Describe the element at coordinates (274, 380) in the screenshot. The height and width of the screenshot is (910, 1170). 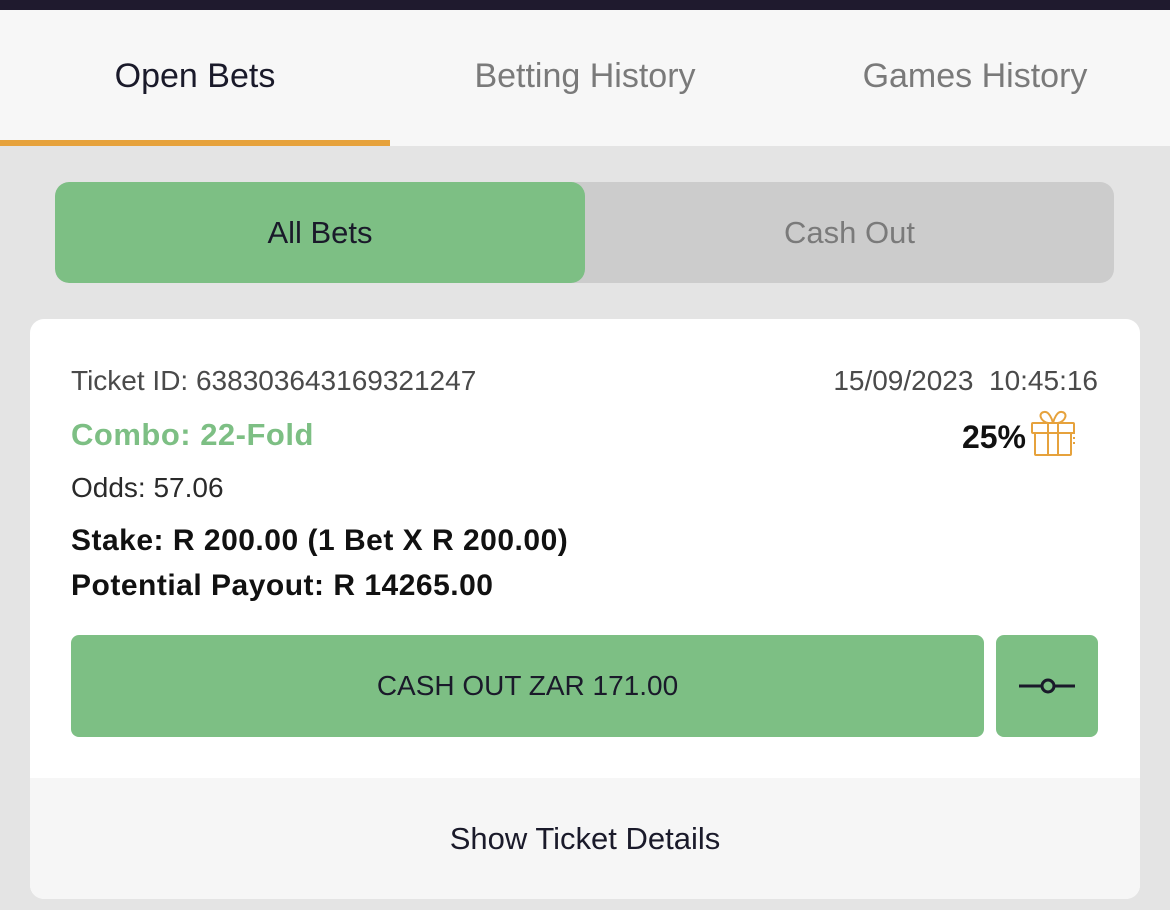
I see `ticket-id: Ticket ID: 638303643169321247` at that location.